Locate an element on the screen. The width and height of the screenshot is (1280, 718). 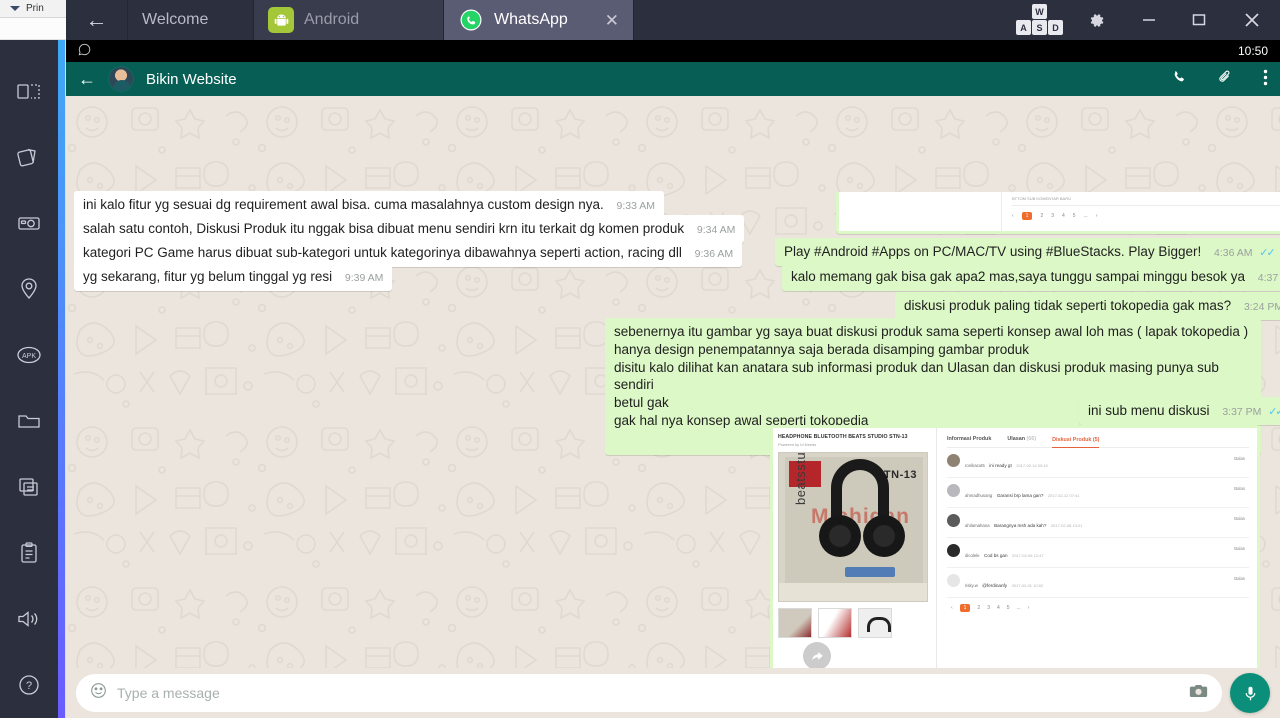
message-time: 4:37 AM is located at coordinates (1268, 278).